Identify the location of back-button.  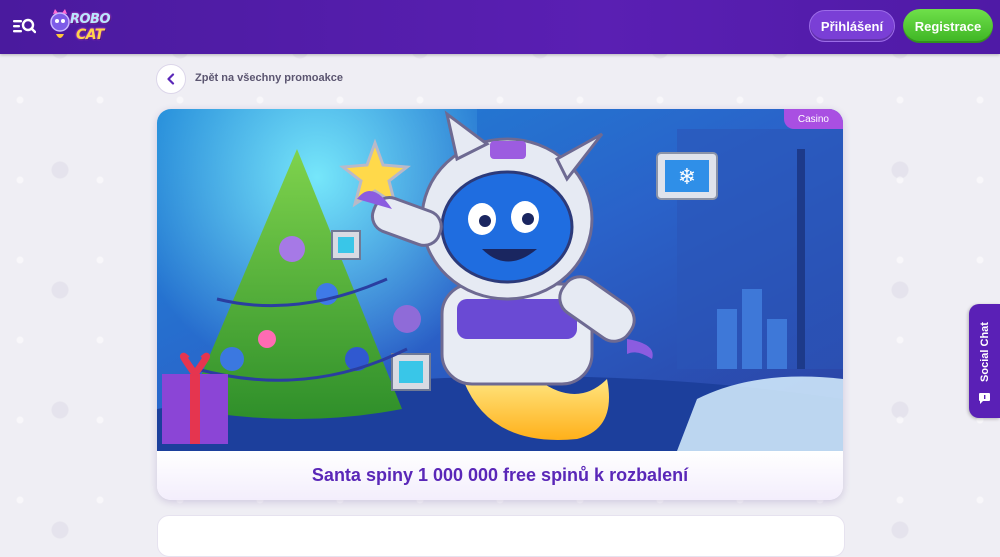
(171, 79).